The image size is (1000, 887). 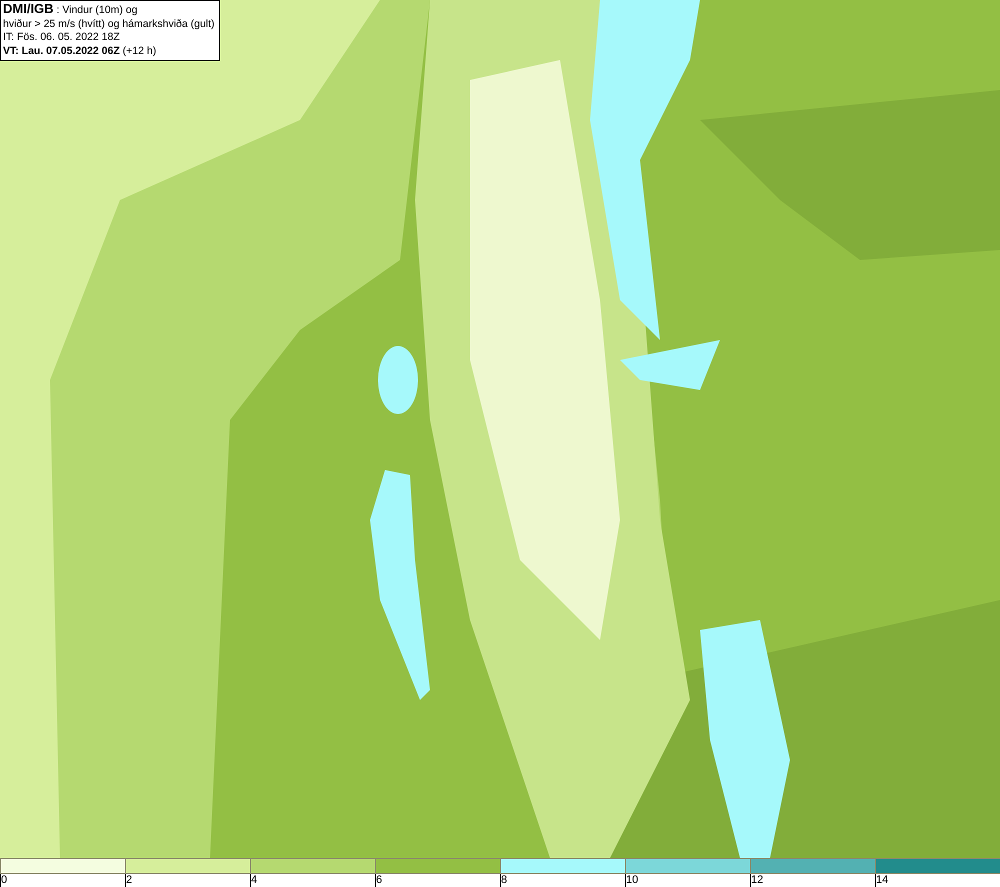 I want to click on info-text: IT: Fös. 06. 05. 2022 18Z, so click(x=62, y=37).